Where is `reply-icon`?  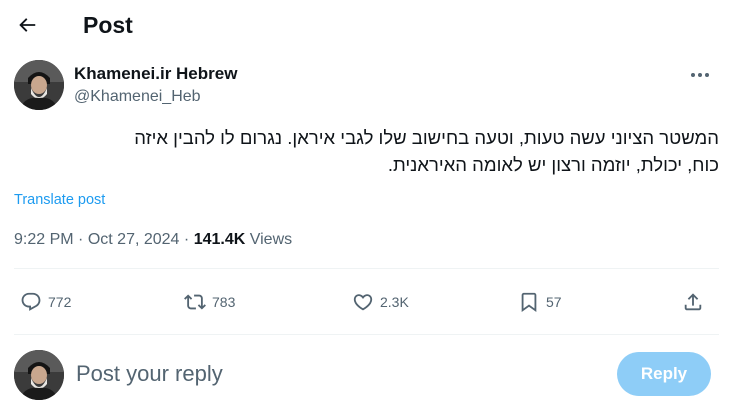 reply-icon is located at coordinates (31, 301).